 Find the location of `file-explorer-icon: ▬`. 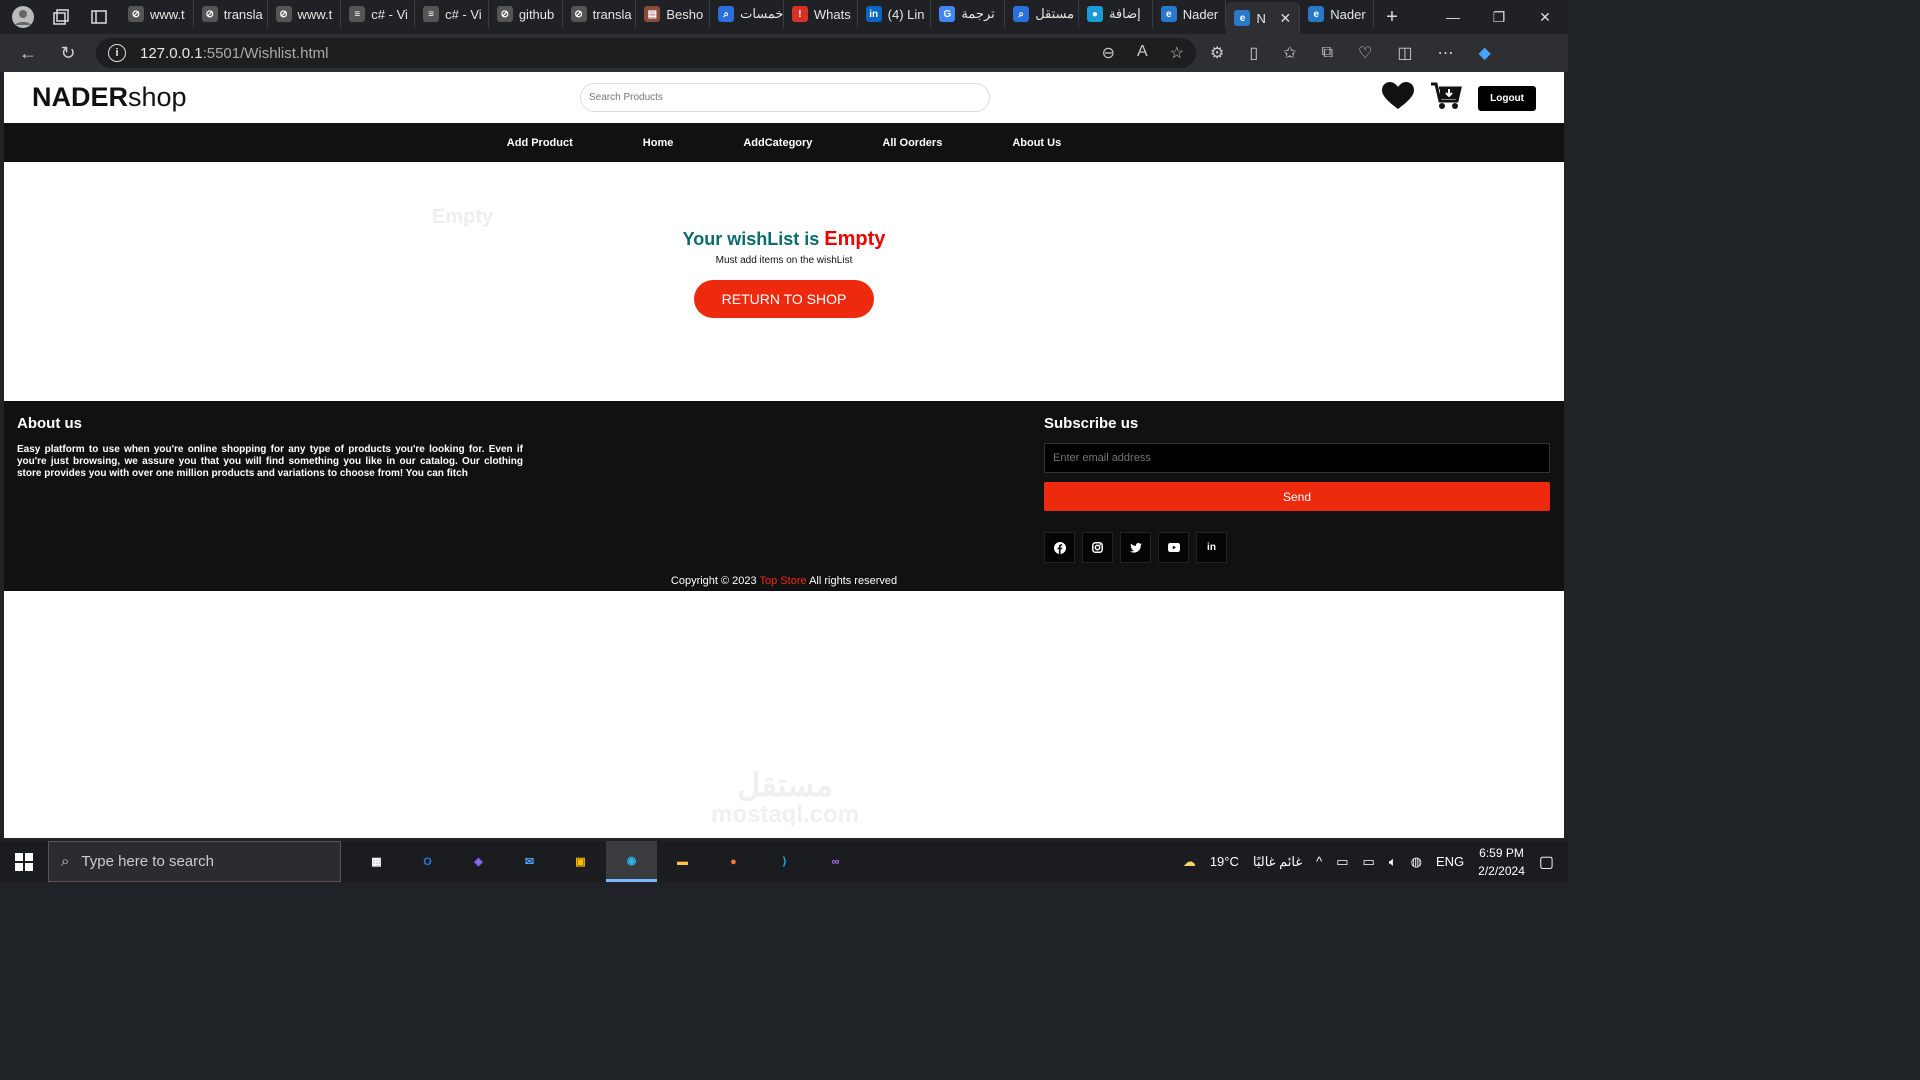

file-explorer-icon: ▬ is located at coordinates (682, 861).